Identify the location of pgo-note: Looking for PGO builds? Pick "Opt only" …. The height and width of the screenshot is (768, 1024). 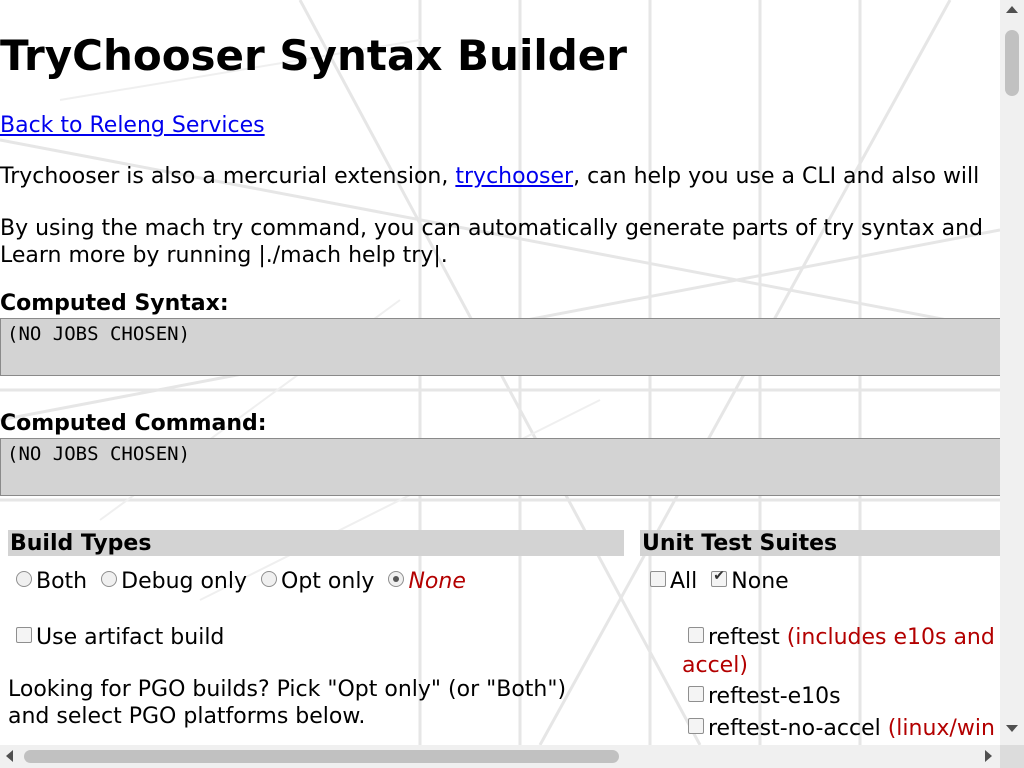
(287, 703).